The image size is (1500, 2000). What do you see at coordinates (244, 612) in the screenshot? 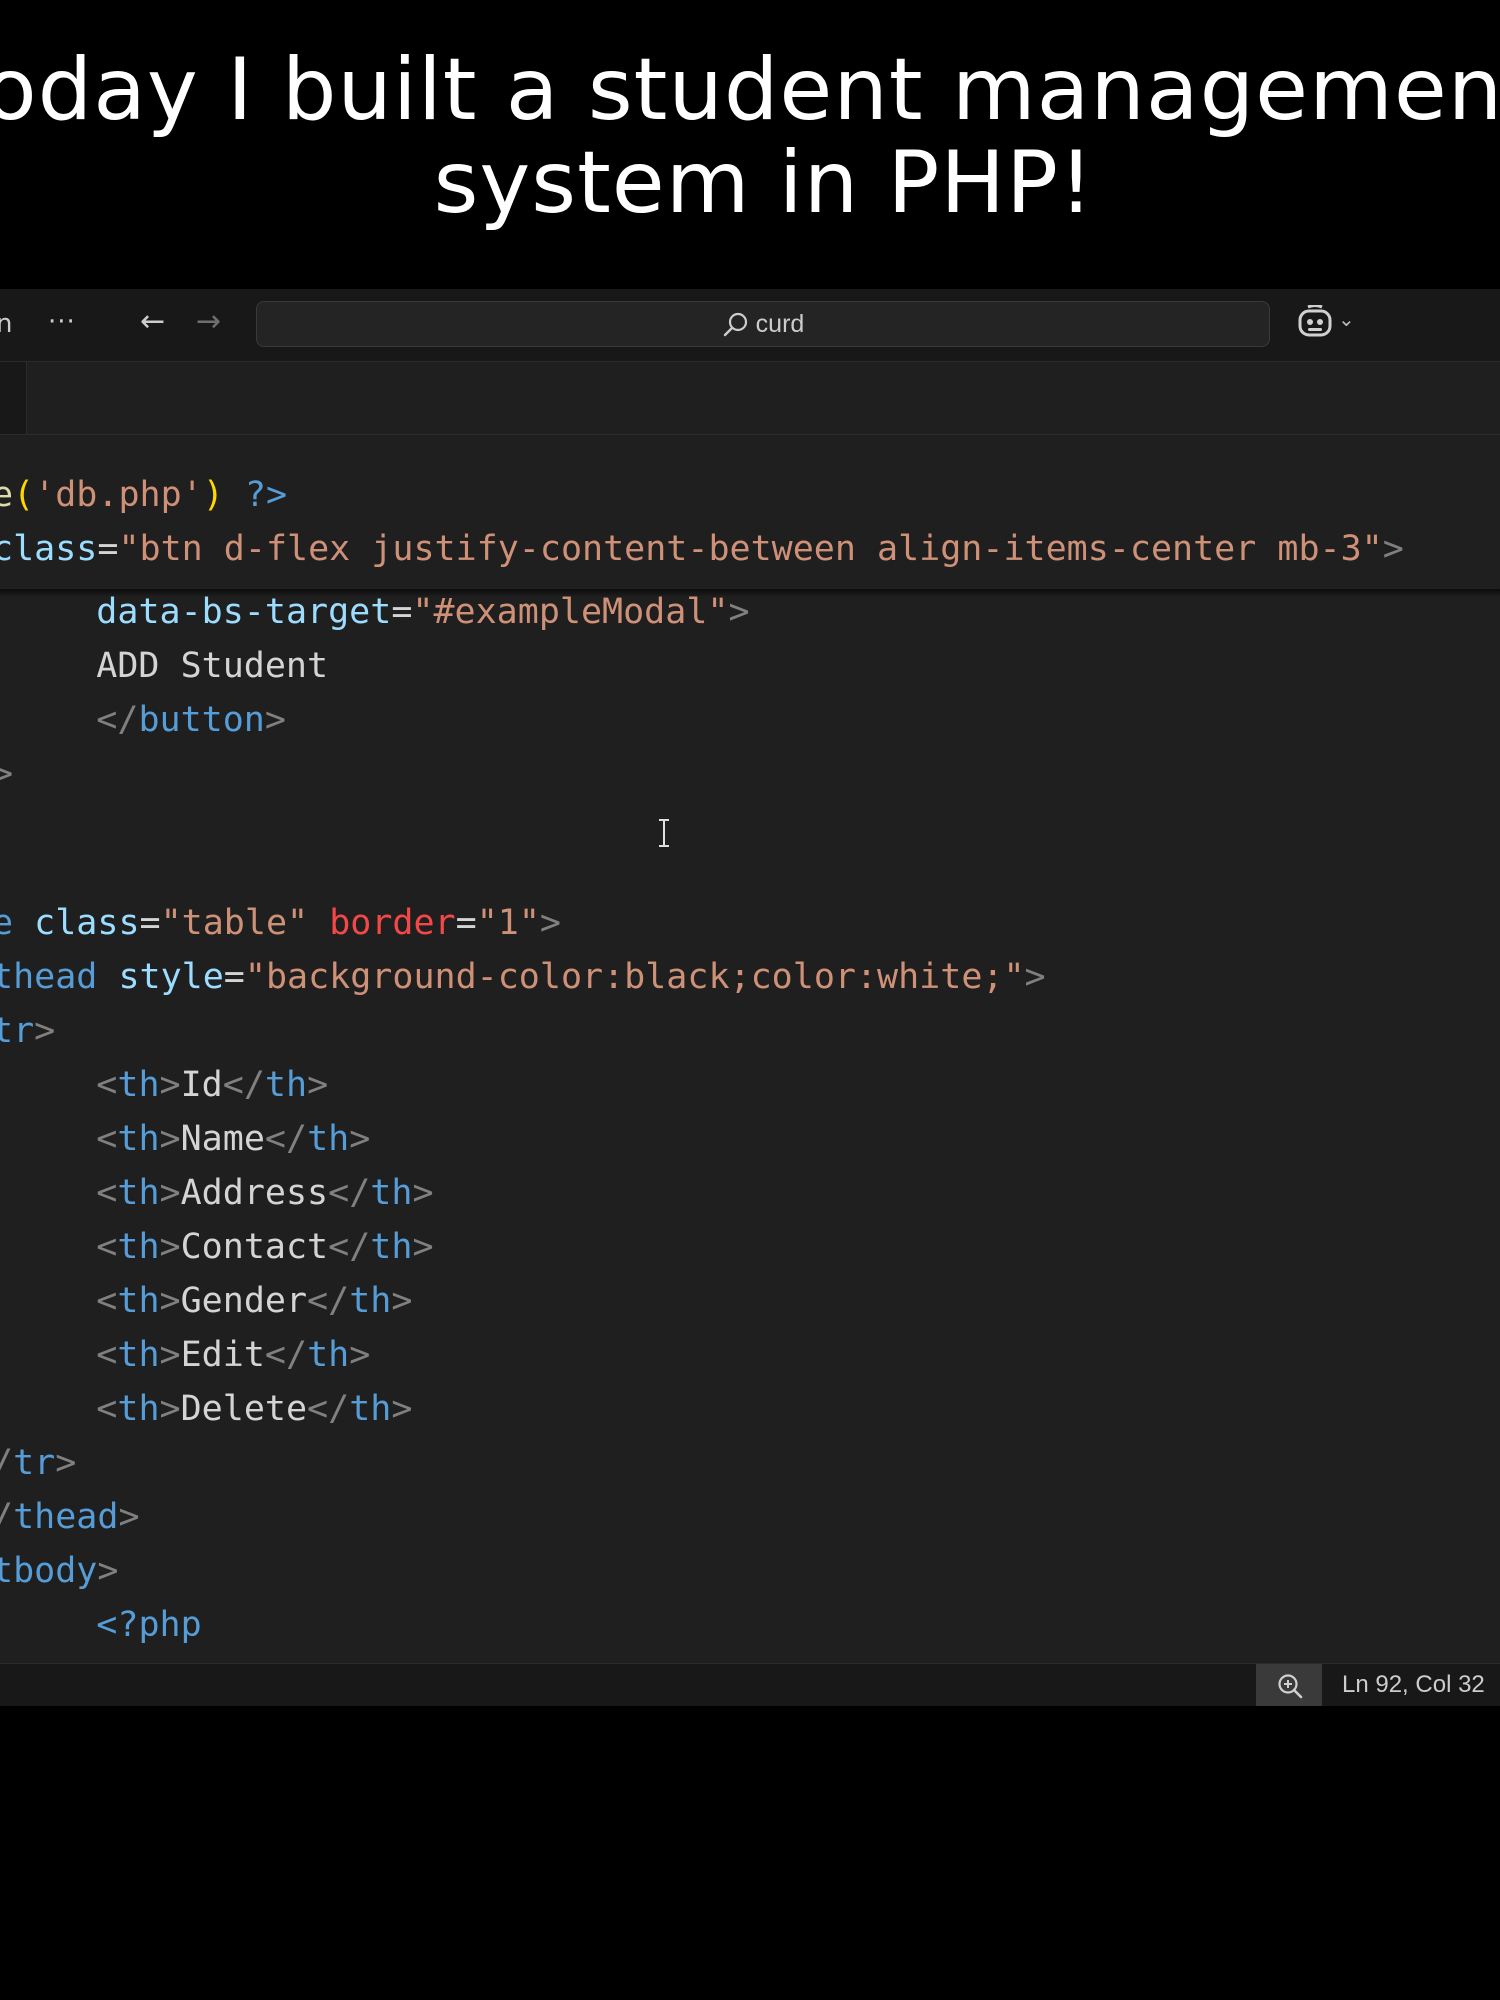
I see `code-token: data-bs-target` at bounding box center [244, 612].